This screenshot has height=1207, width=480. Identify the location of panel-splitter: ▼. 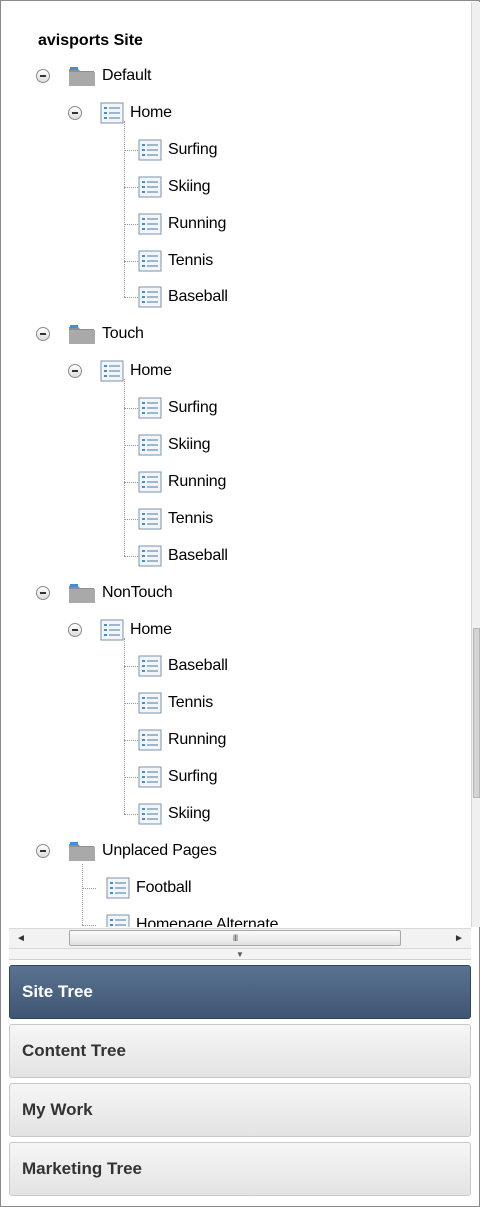
(240, 954).